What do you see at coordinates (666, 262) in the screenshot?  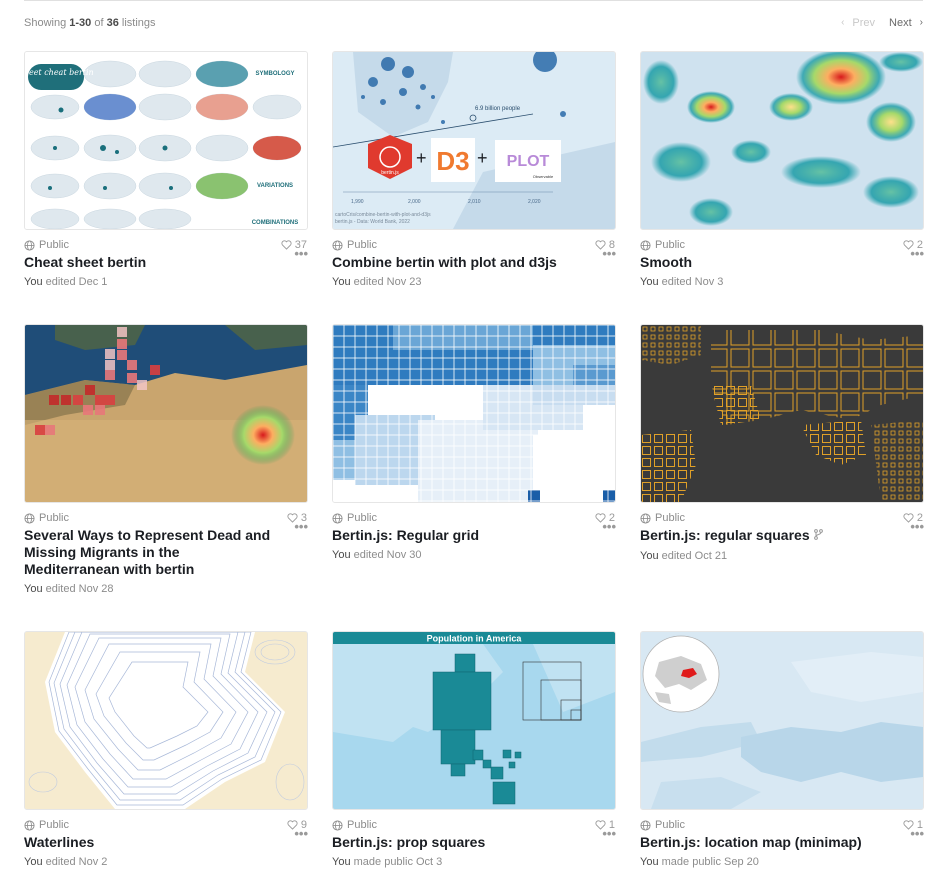 I see `notebook-title-text: Smooth` at bounding box center [666, 262].